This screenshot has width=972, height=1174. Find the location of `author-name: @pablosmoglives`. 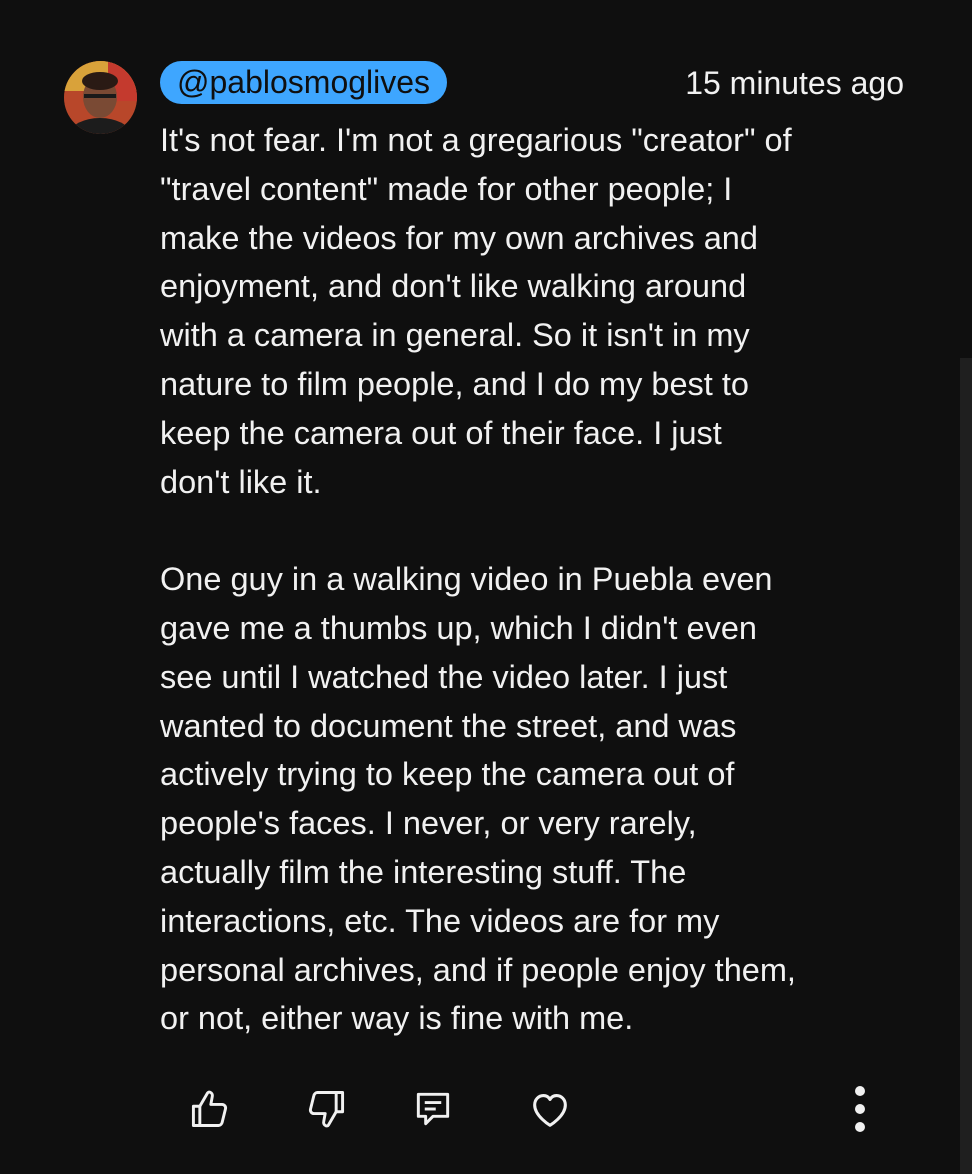

author-name: @pablosmoglives is located at coordinates (304, 82).